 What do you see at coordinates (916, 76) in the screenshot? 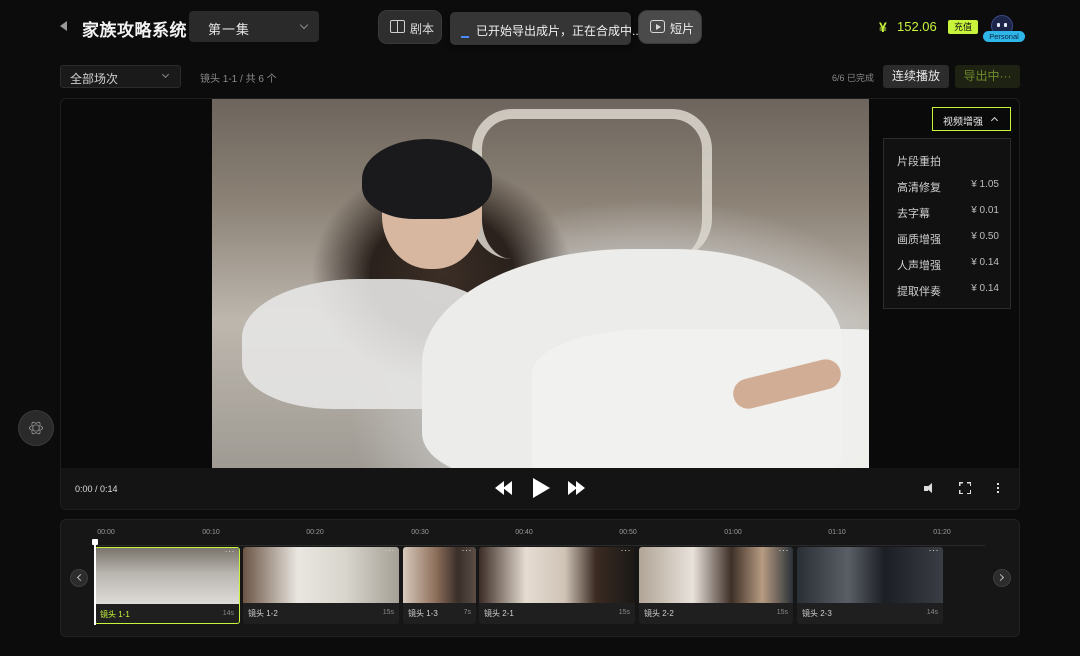
I see `continuous-play-button: 连续播放` at bounding box center [916, 76].